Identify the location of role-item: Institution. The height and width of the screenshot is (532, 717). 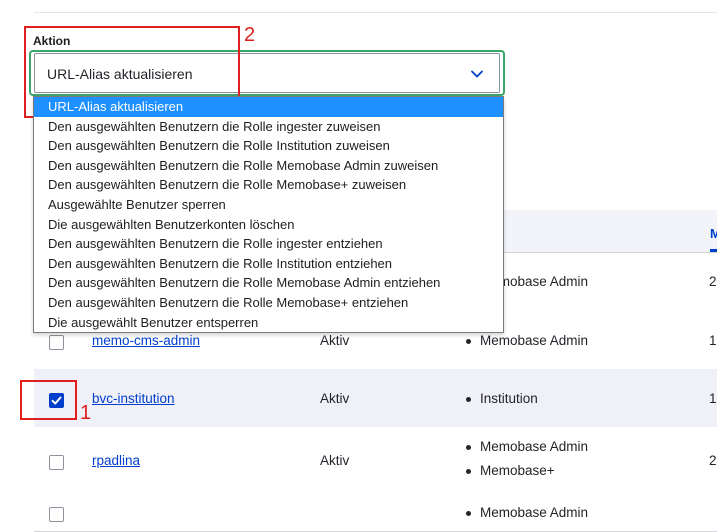
(501, 401).